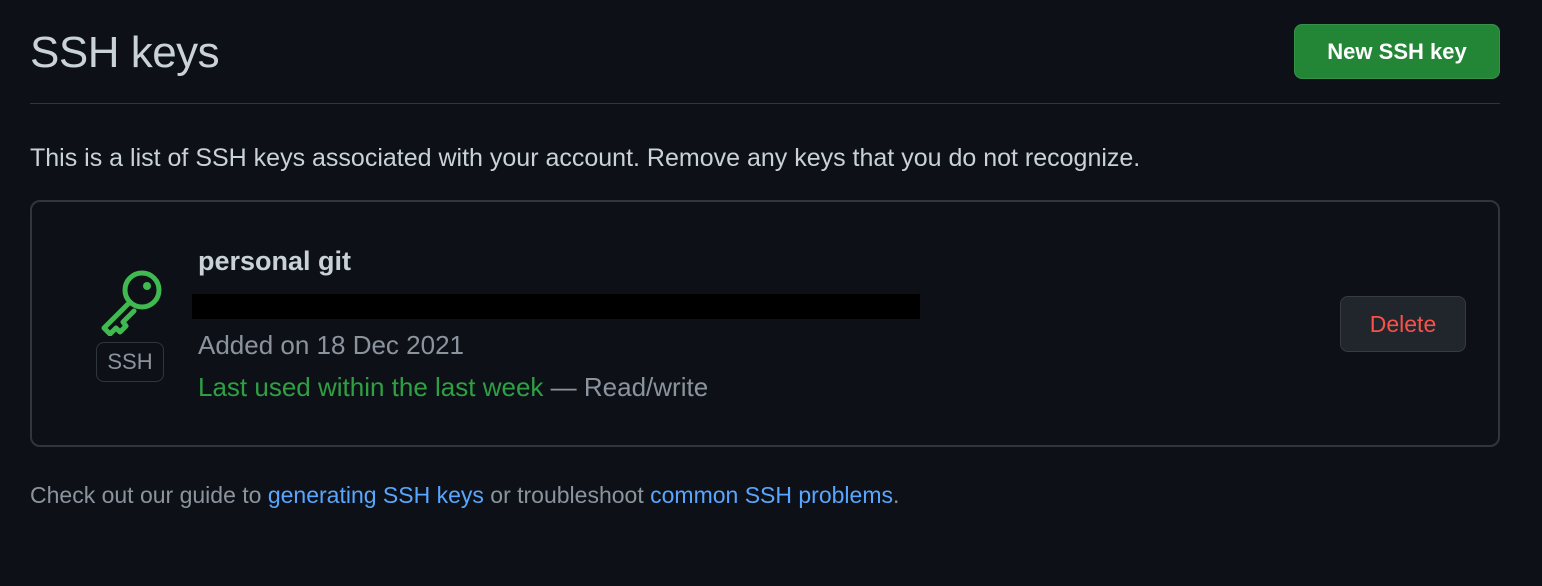 The image size is (1542, 586). What do you see at coordinates (765, 63) in the screenshot?
I see `page-header: SSH keys New SSH key` at bounding box center [765, 63].